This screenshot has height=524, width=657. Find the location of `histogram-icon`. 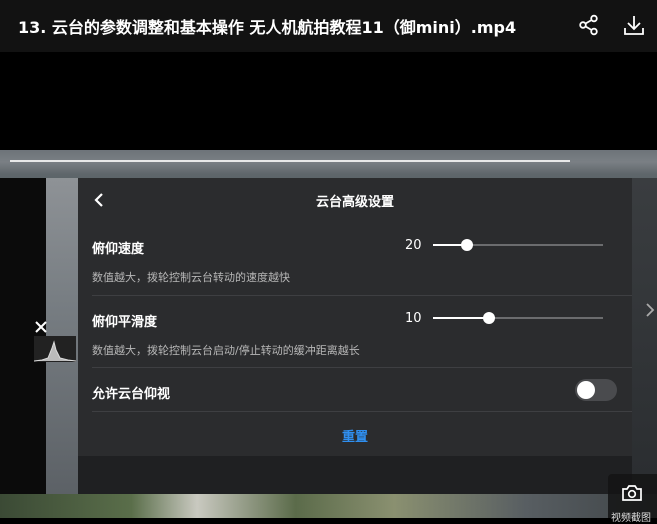

histogram-icon is located at coordinates (55, 349).